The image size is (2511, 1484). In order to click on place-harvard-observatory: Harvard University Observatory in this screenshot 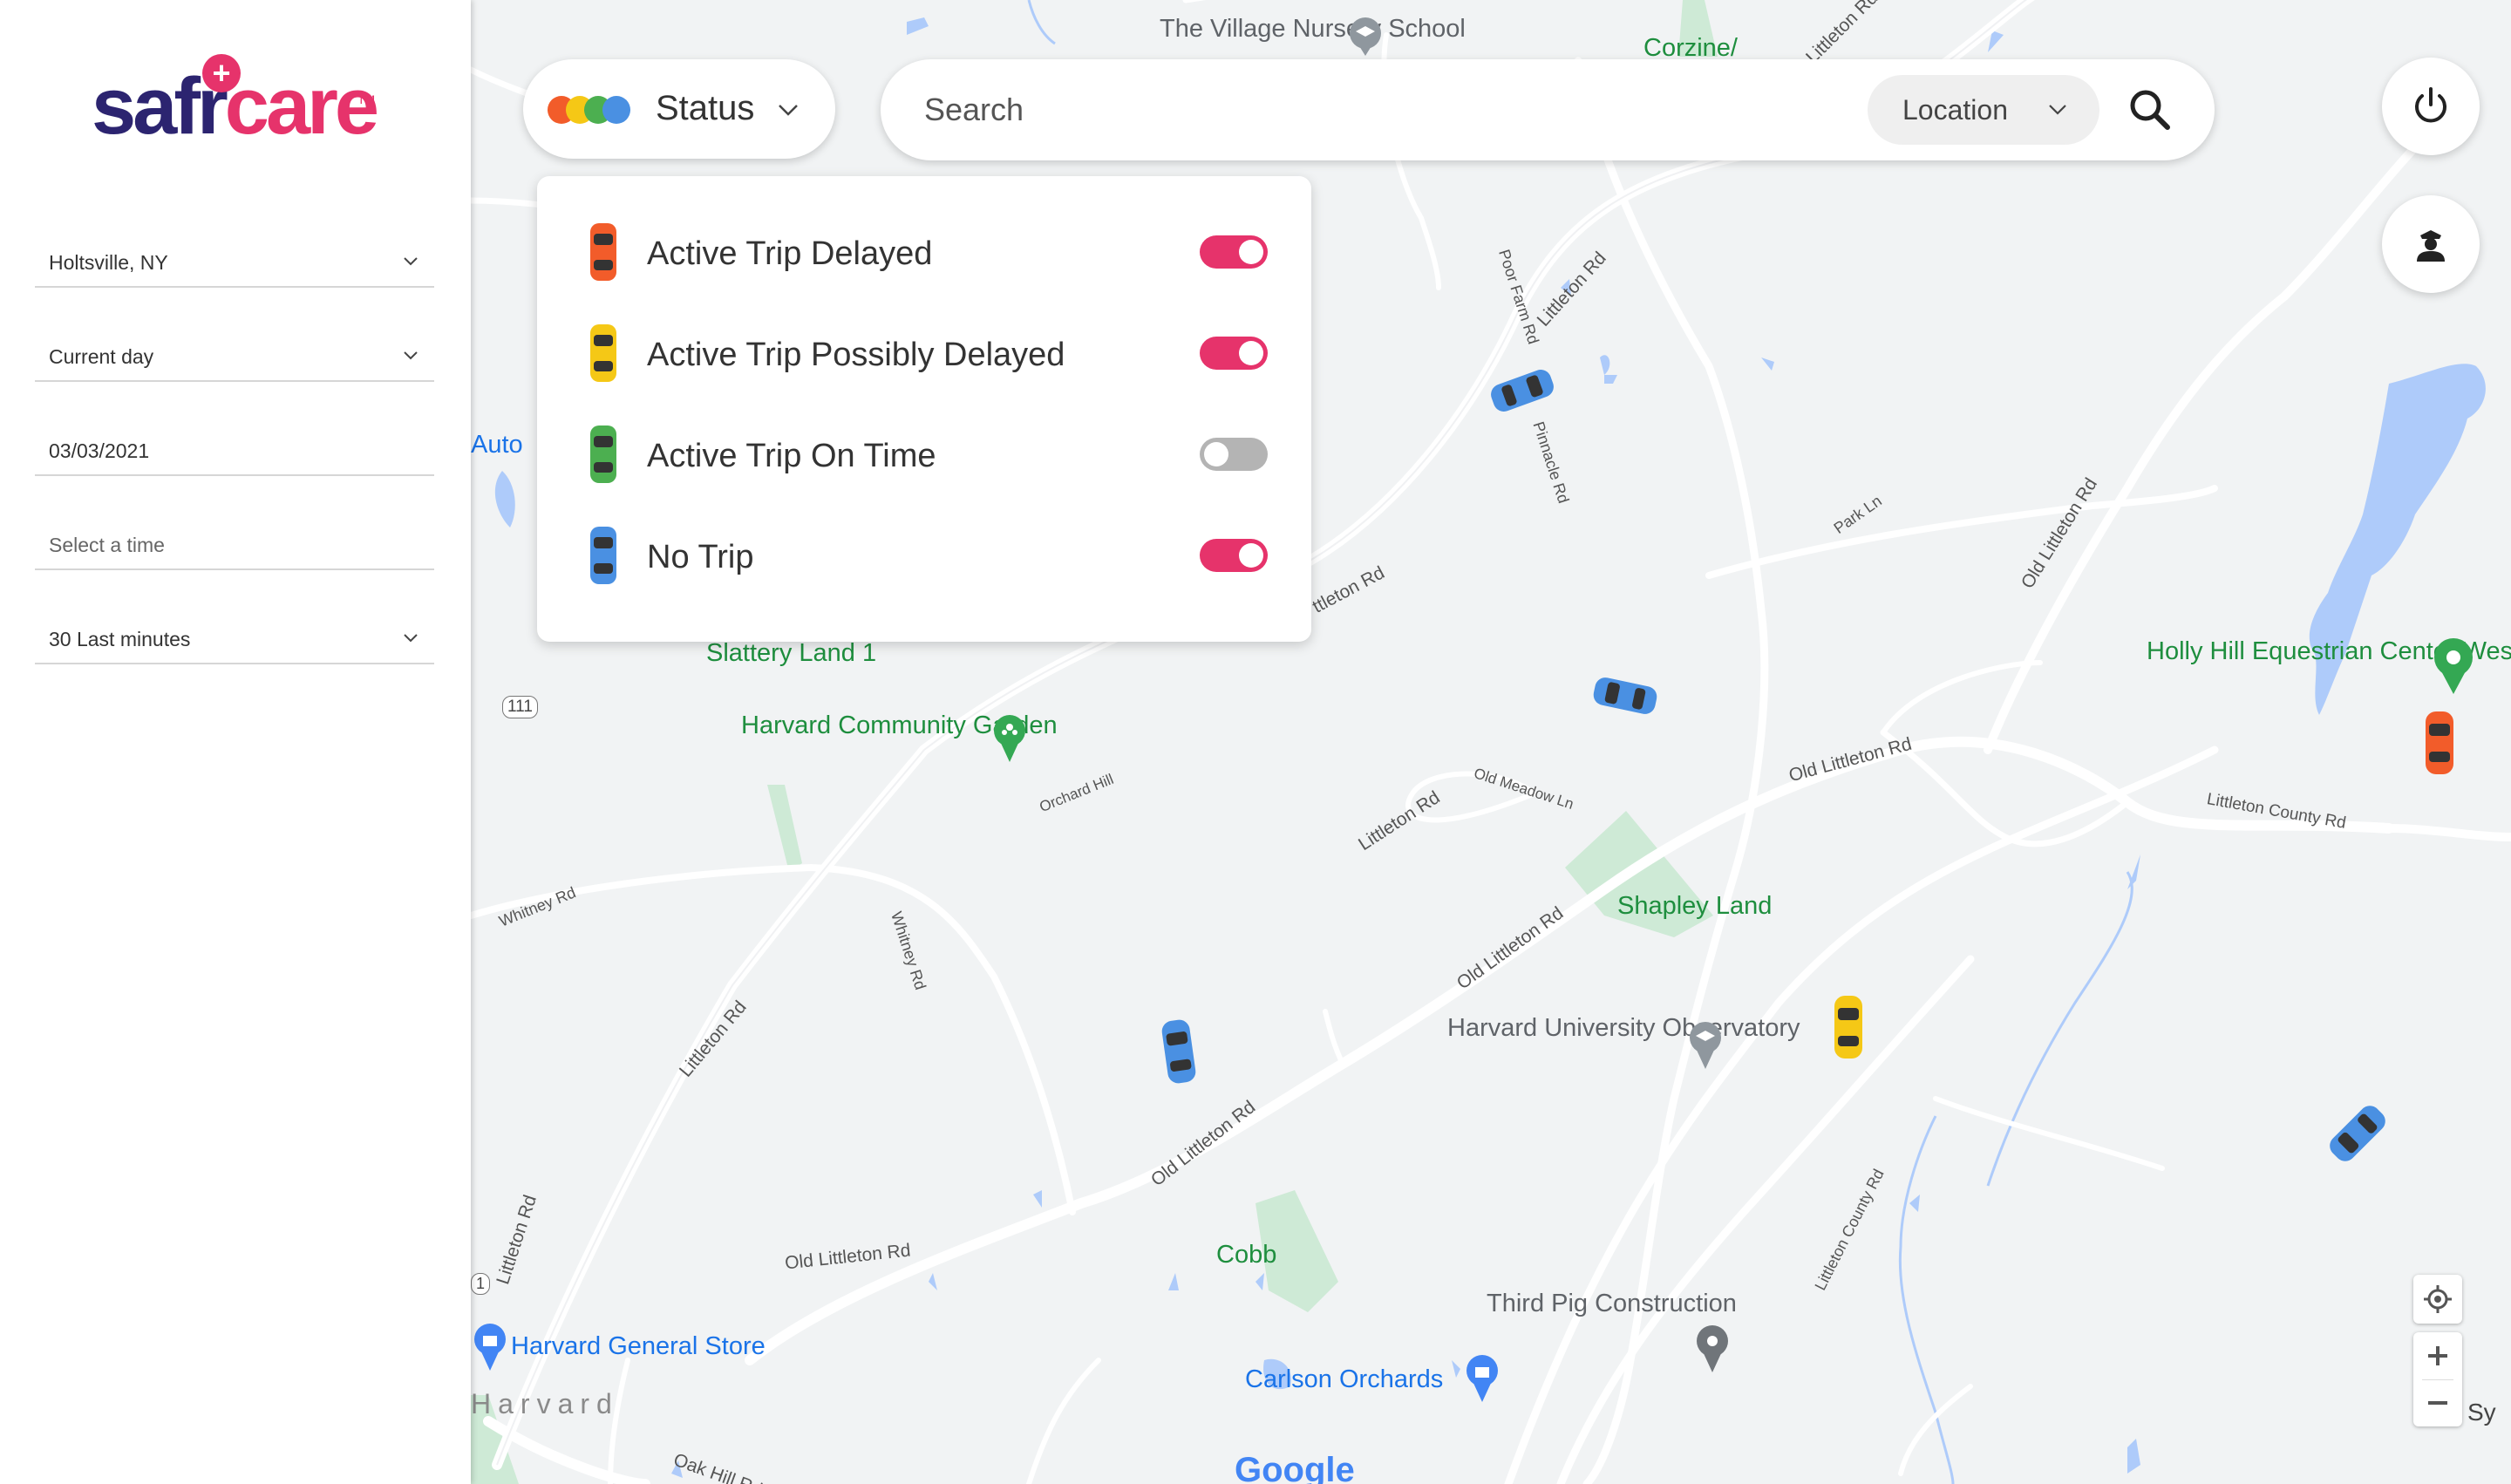, I will do `click(1623, 1028)`.